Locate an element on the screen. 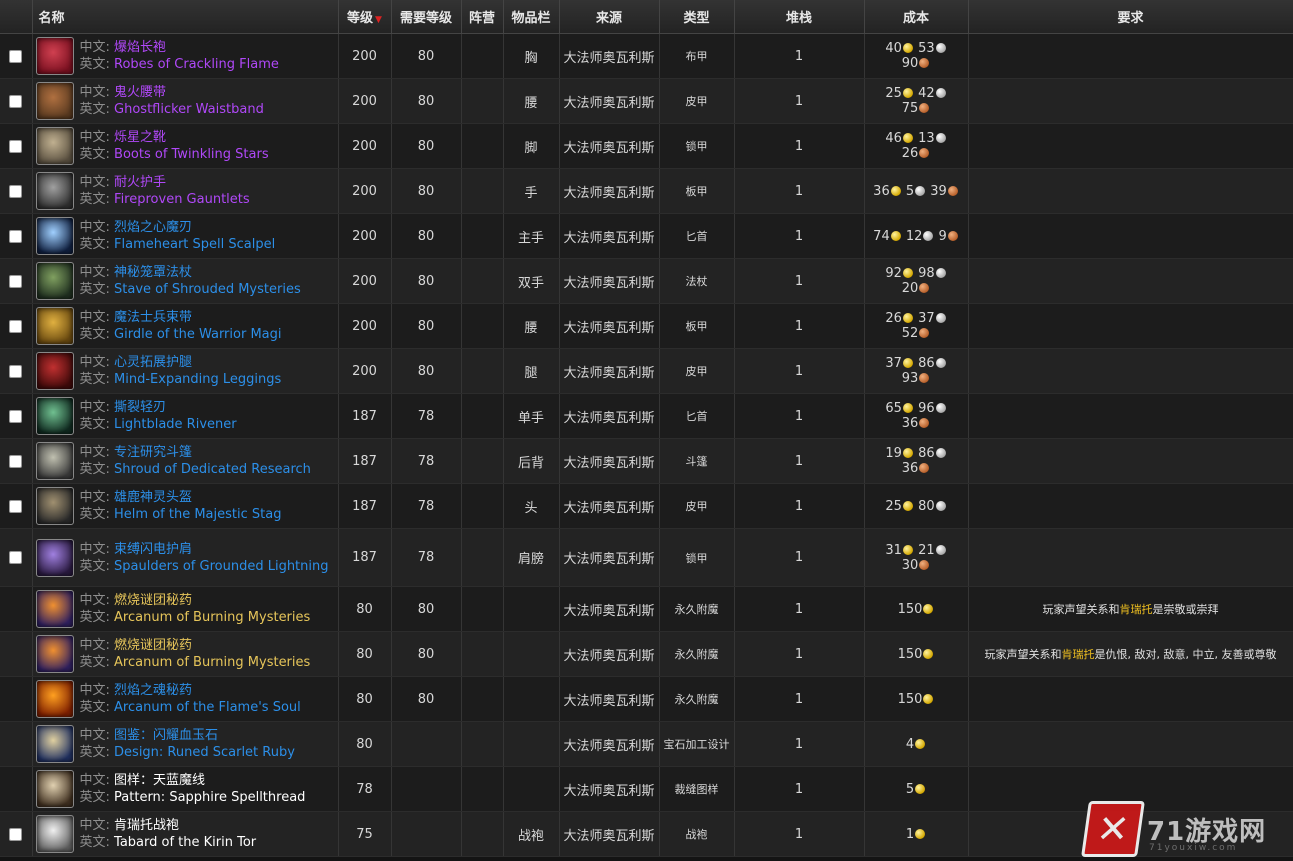 The height and width of the screenshot is (861, 1293). item-en-name: Lightblade Rivener is located at coordinates (175, 424).